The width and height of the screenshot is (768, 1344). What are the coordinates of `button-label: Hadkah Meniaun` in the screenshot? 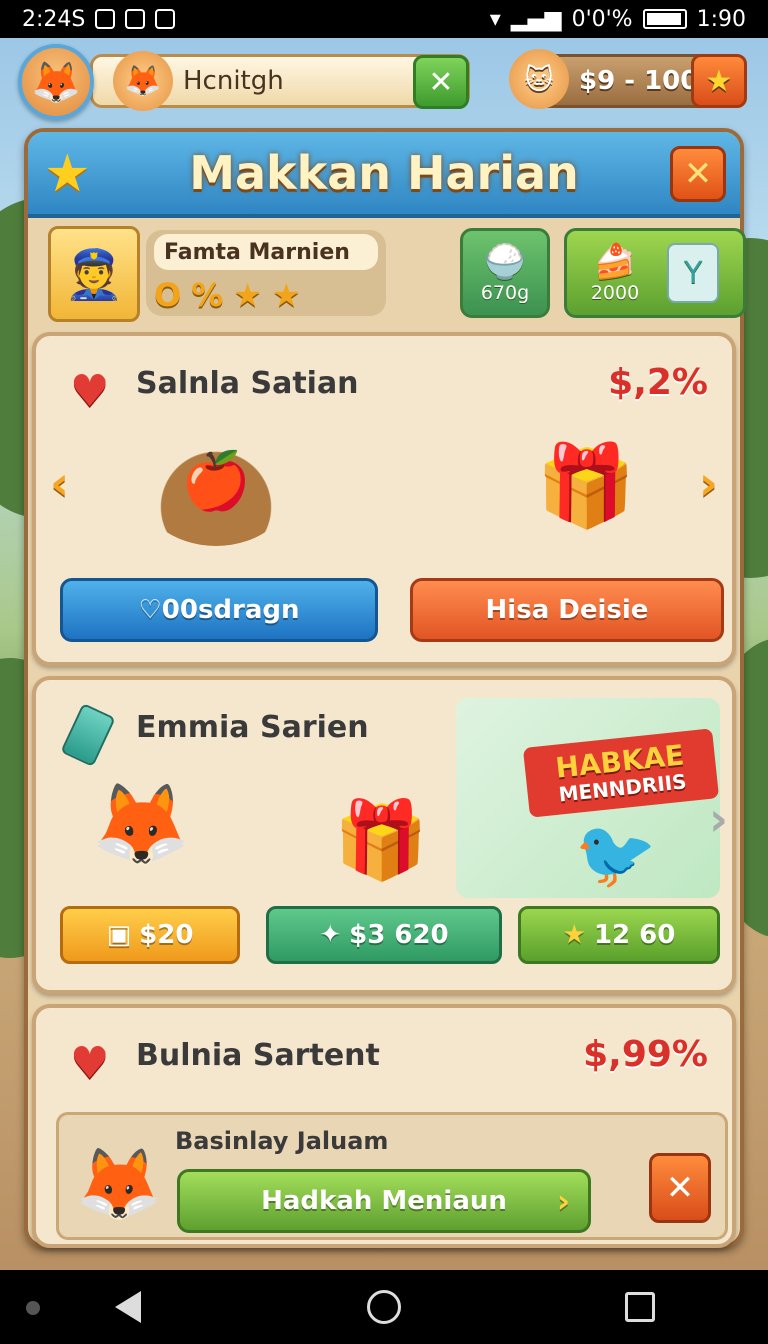 It's located at (384, 1201).